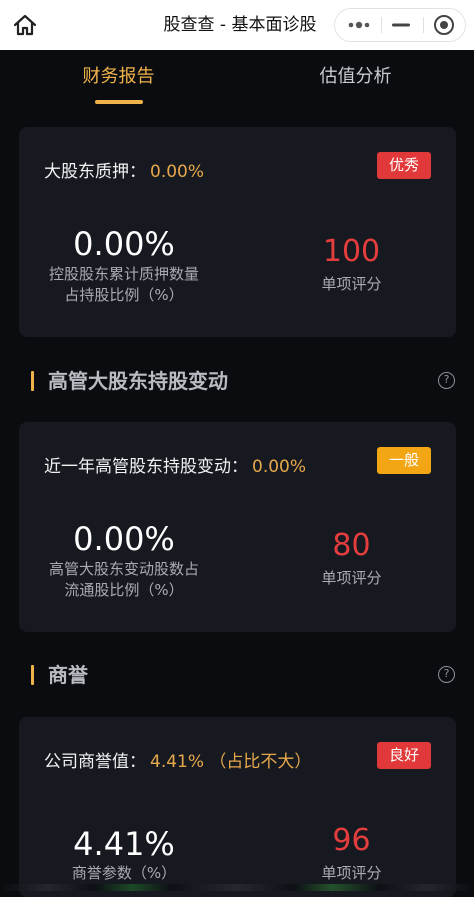  What do you see at coordinates (95, 172) in the screenshot?
I see `card-heading-label: 大股东质押：` at bounding box center [95, 172].